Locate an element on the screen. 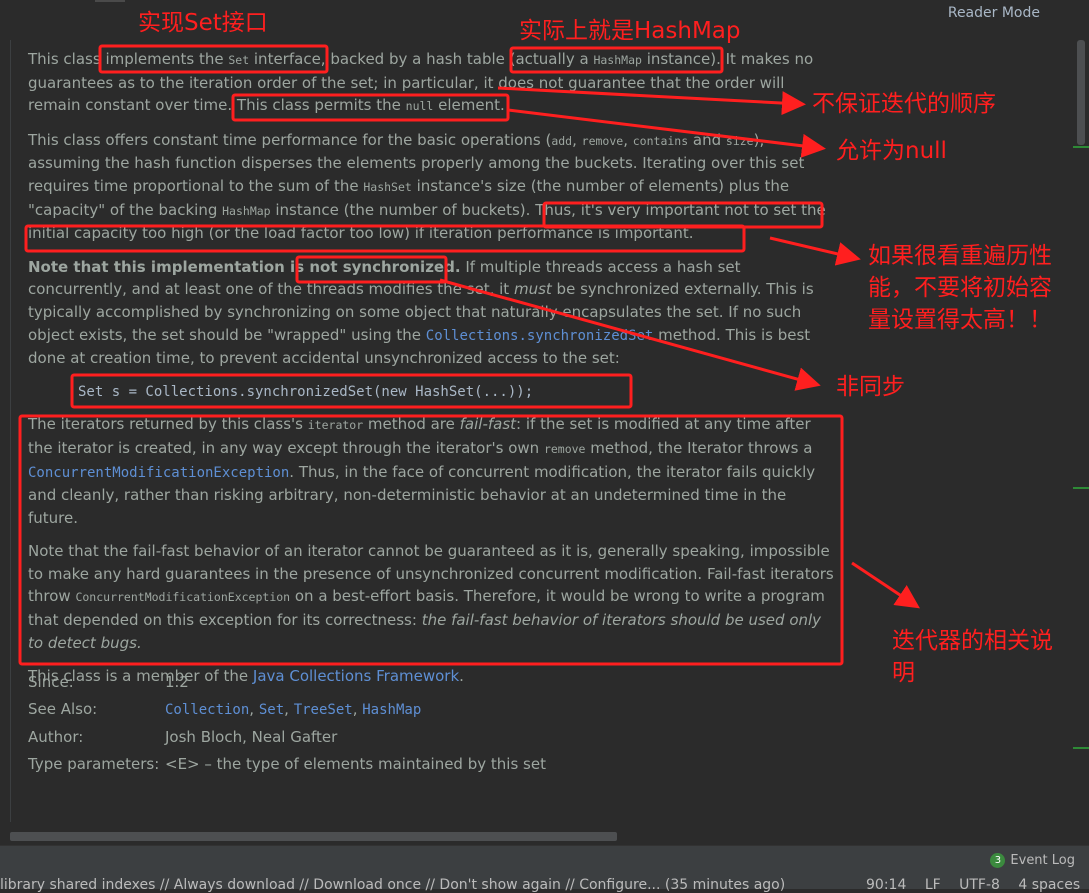 Image resolution: width=1089 pixels, height=893 pixels. annotation-capacity-line3: 量设置得太高！！ is located at coordinates (960, 320).